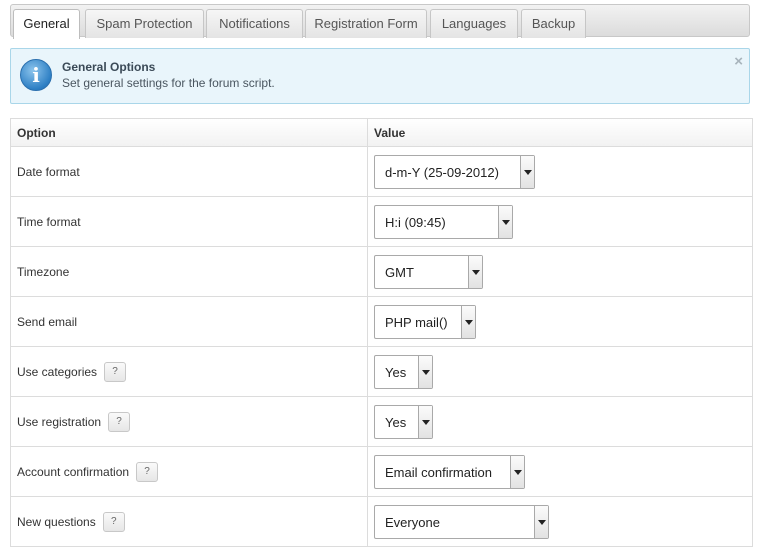 The image size is (763, 547). I want to click on tab-spam-protection: Spam Protection, so click(144, 23).